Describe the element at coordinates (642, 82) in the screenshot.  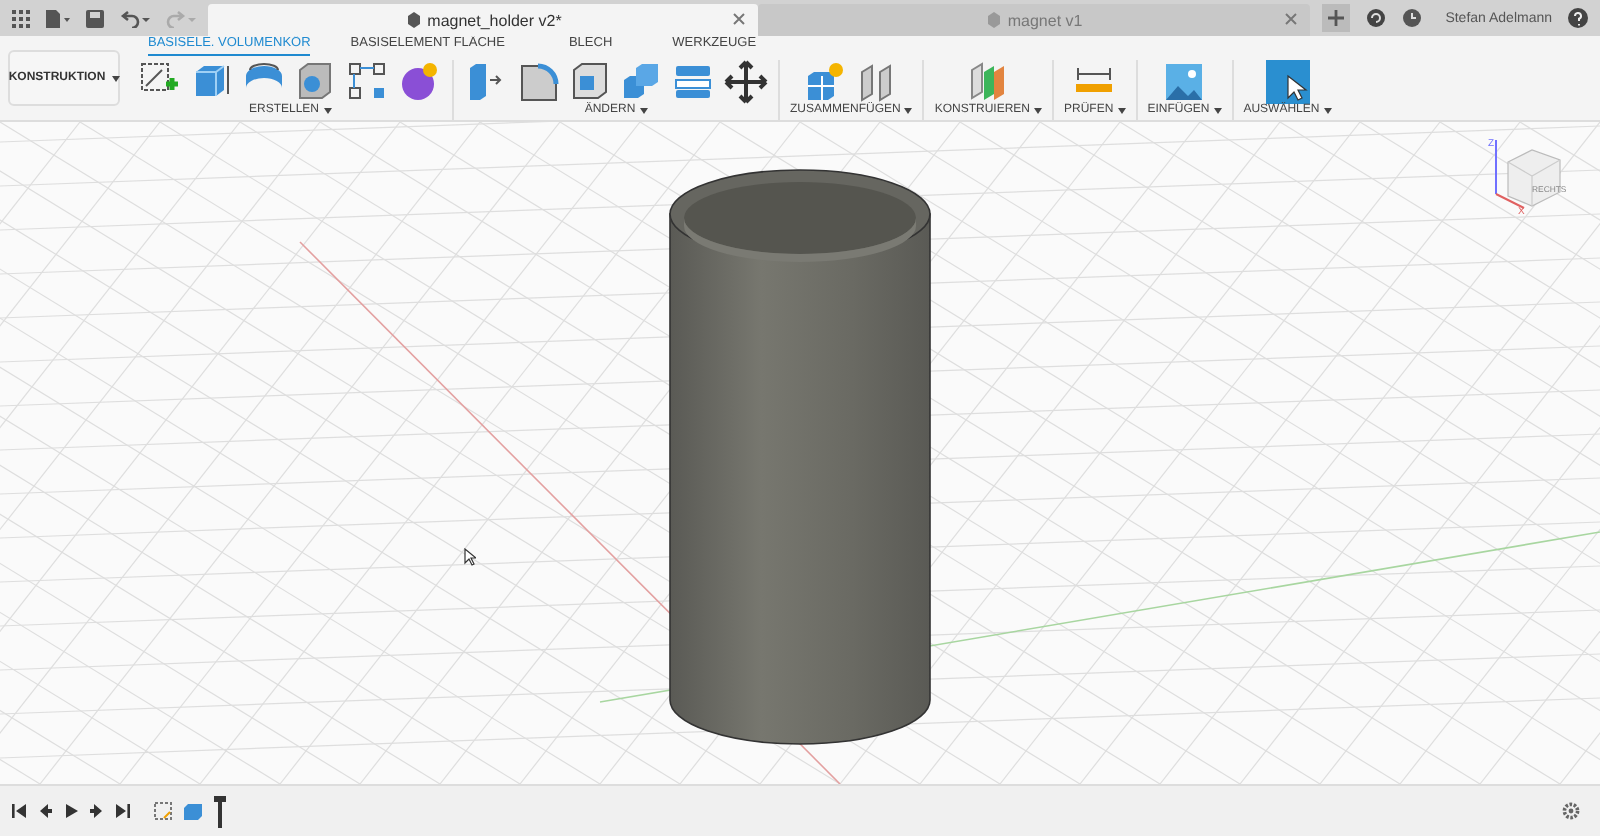
I see `combine-icon` at that location.